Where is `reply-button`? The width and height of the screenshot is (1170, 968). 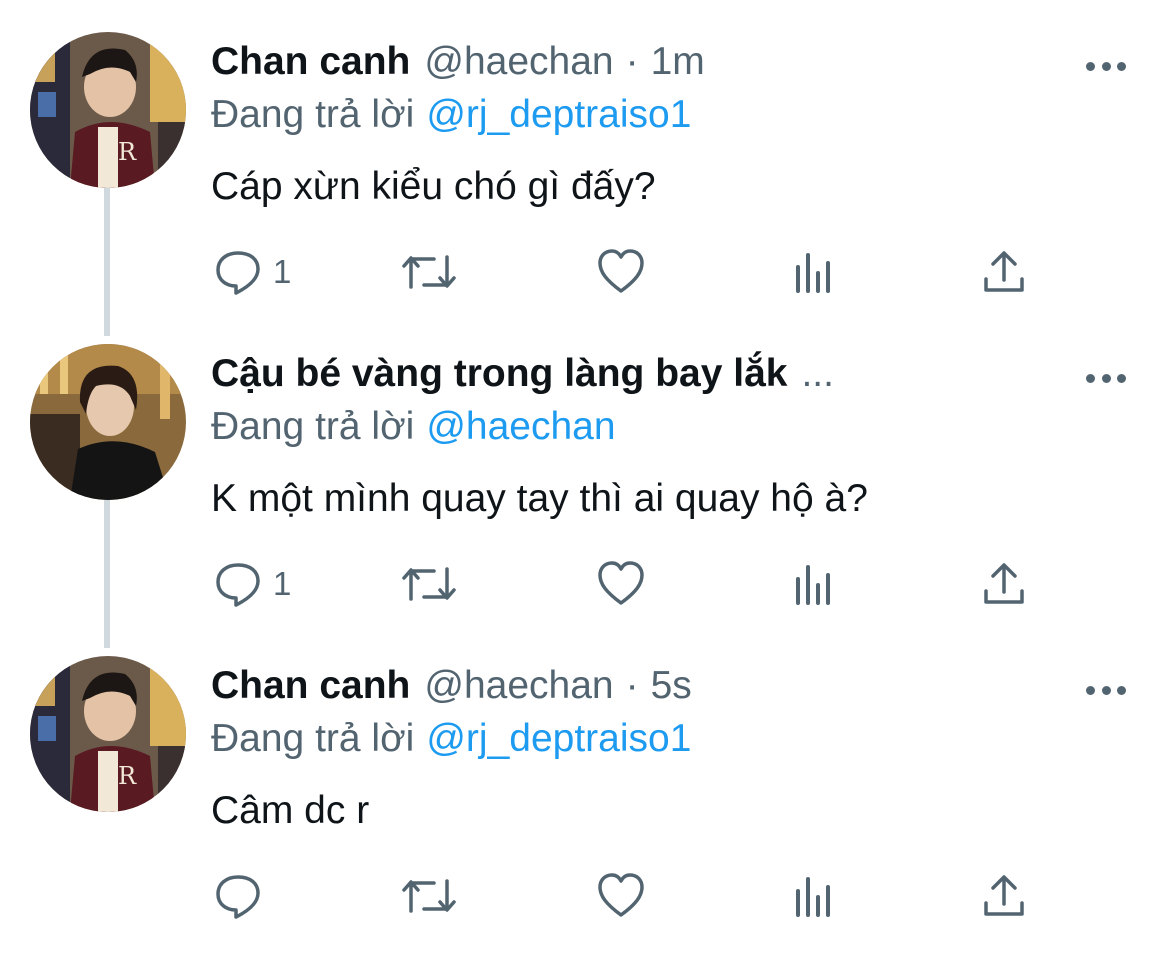
reply-button is located at coordinates (238, 896).